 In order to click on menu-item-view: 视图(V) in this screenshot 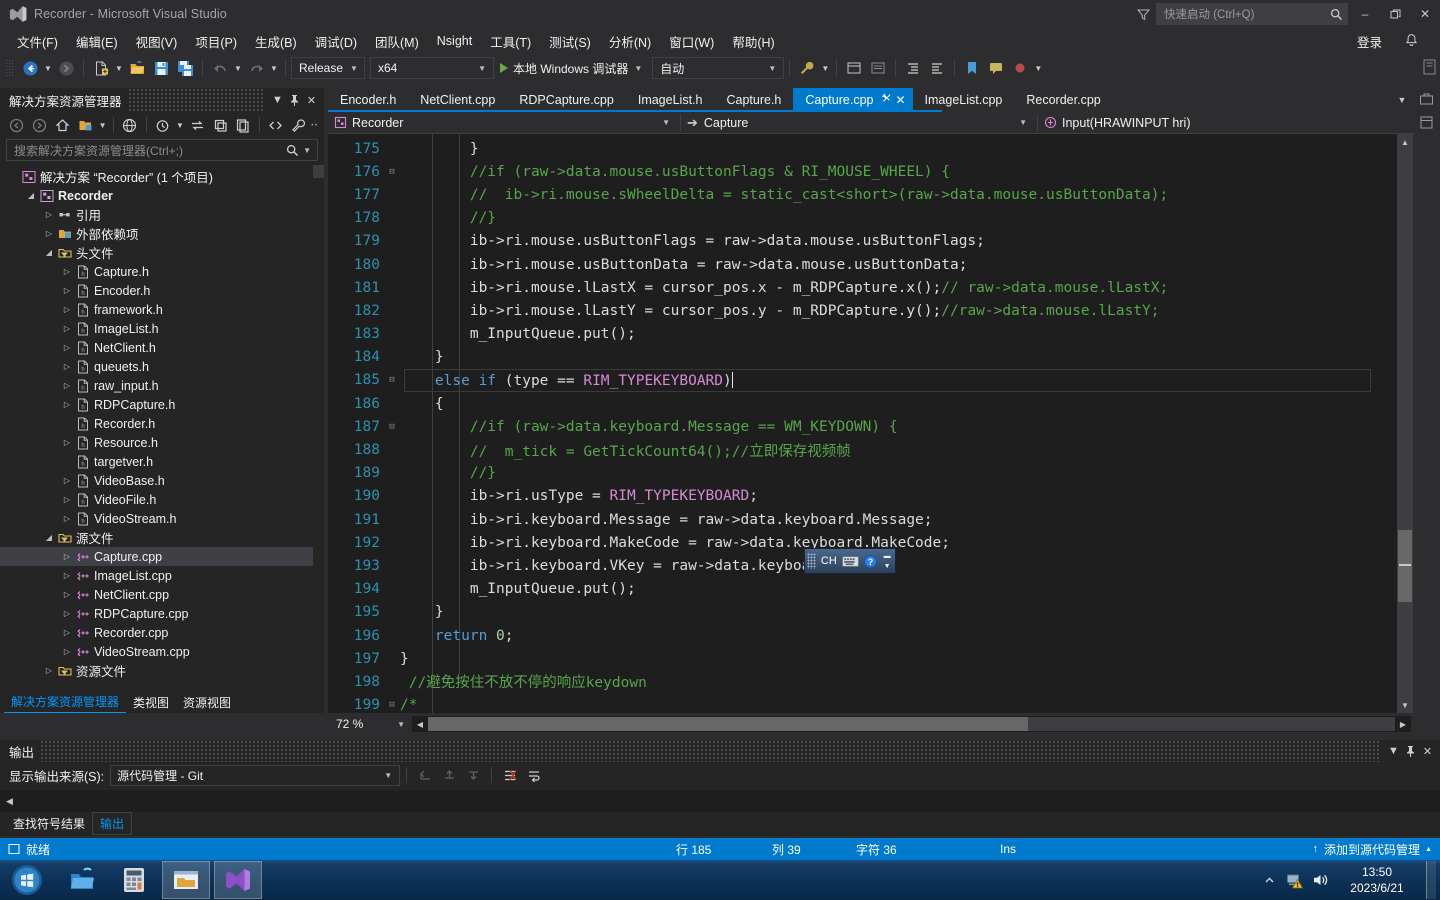, I will do `click(157, 41)`.